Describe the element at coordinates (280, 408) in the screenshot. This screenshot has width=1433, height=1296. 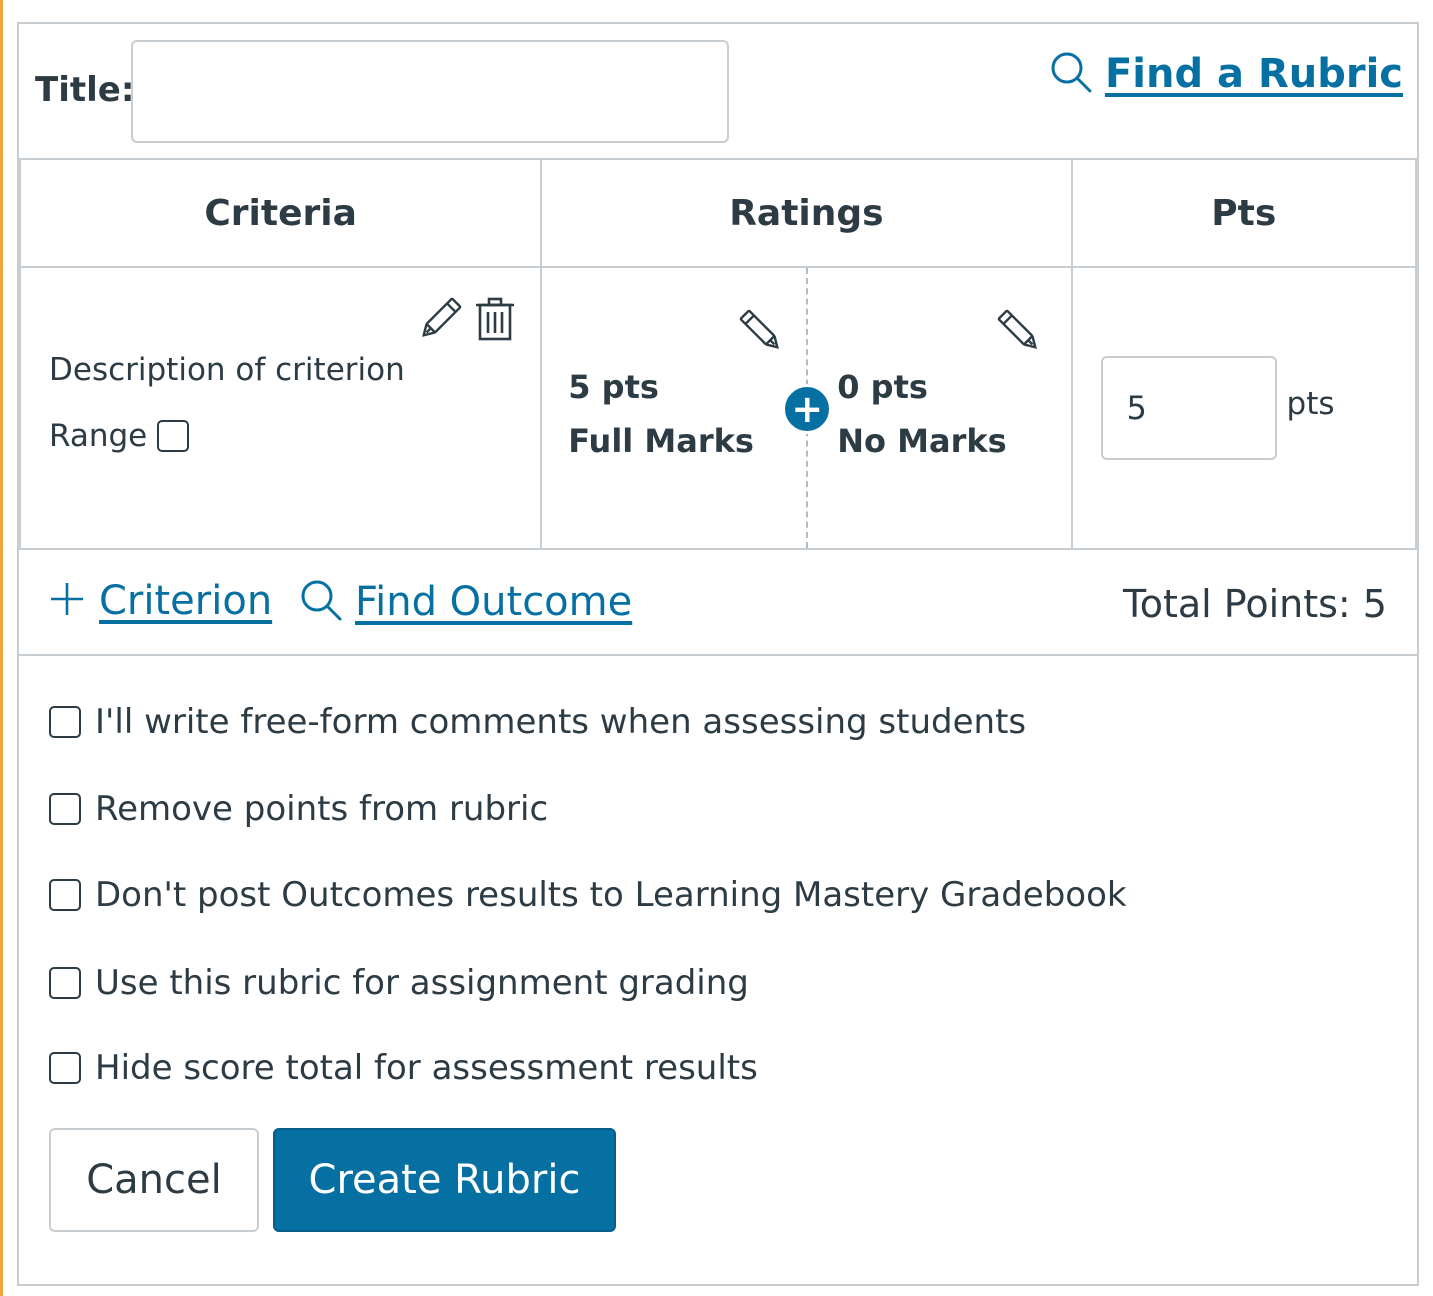
I see `criterion-cell: Description of criterion Range` at that location.